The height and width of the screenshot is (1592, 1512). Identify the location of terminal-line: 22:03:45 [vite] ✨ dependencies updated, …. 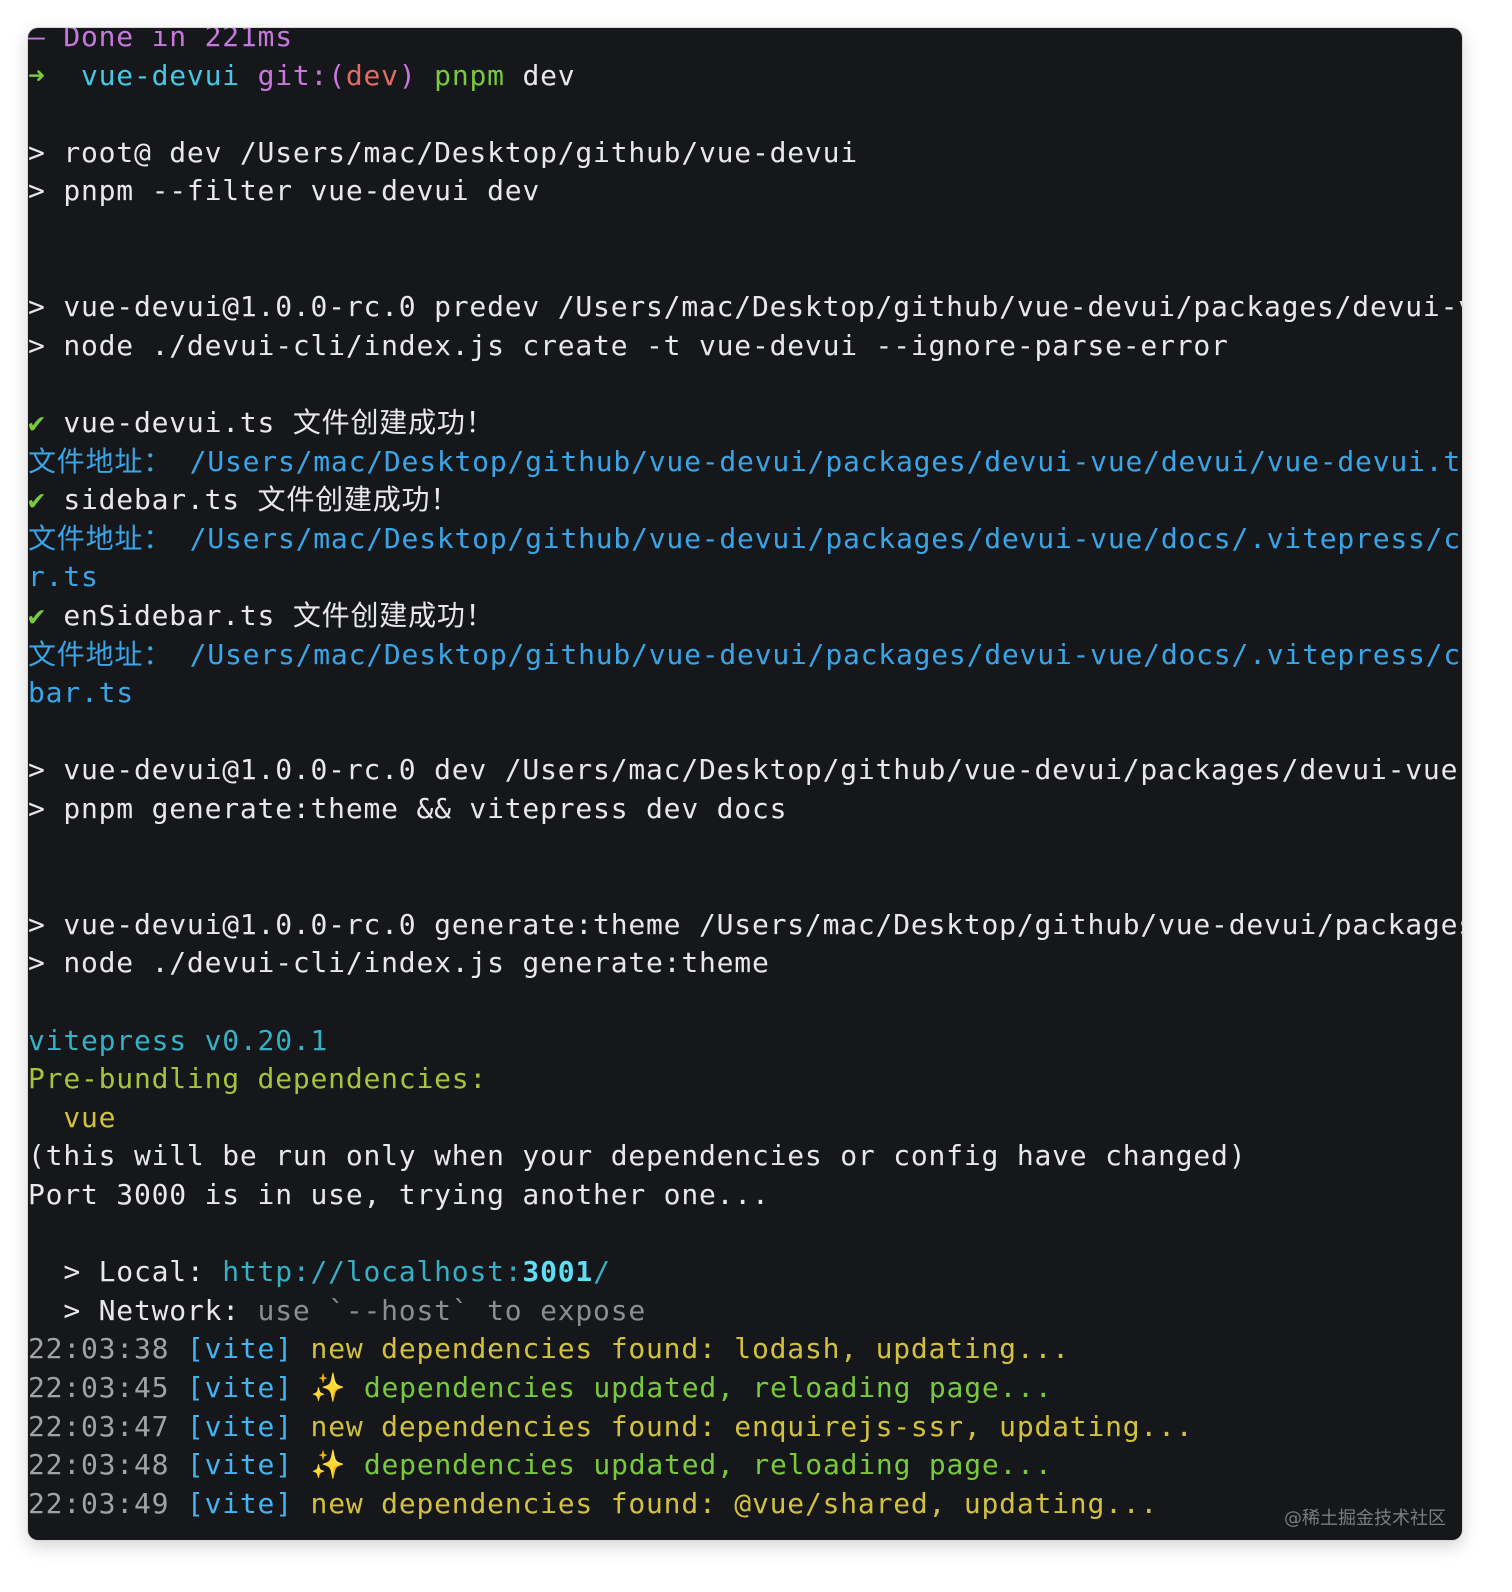
(540, 1388).